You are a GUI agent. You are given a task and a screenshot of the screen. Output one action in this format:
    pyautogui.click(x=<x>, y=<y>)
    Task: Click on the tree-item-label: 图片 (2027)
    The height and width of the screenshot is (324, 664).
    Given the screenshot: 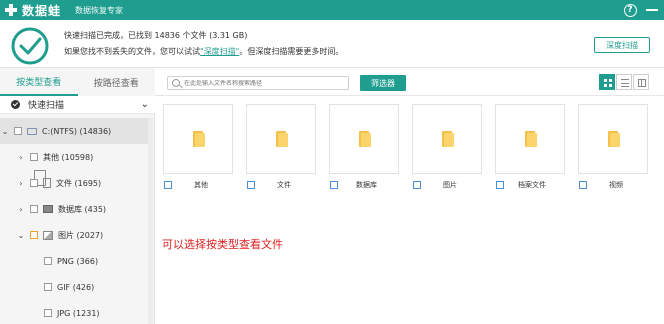 What is the action you would take?
    pyautogui.click(x=81, y=235)
    